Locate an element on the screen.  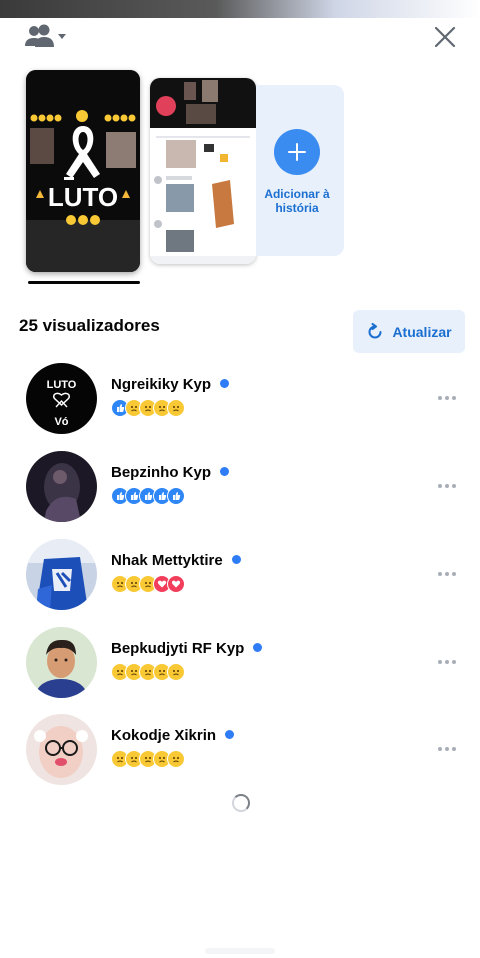
audience-selector-button is located at coordinates (47, 37).